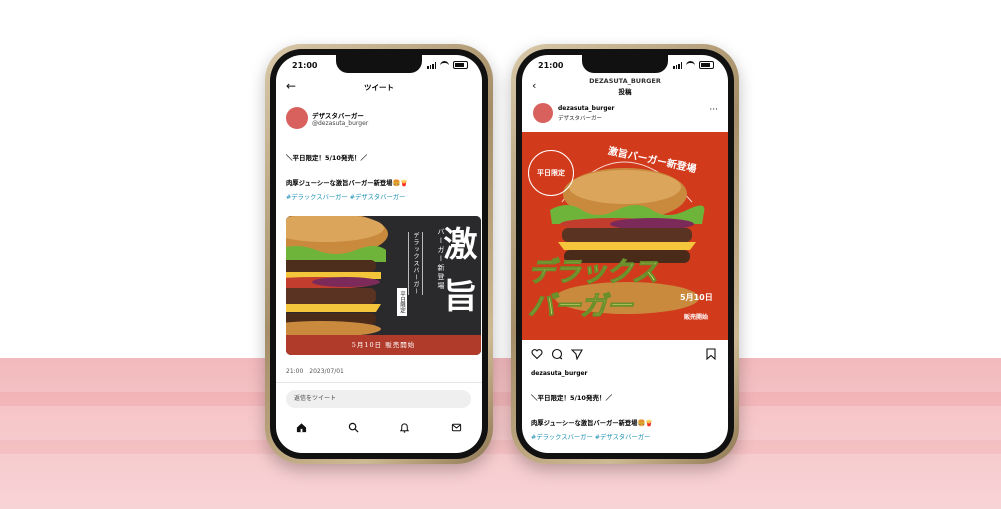 Image resolution: width=1001 pixels, height=509 pixels. Describe the element at coordinates (696, 317) in the screenshot. I see `sale-start-label: 販売開始` at that location.